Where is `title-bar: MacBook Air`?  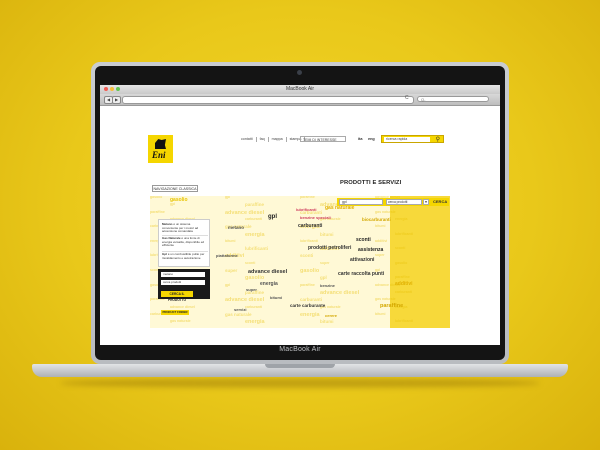
title-bar: MacBook Air is located at coordinates (300, 89).